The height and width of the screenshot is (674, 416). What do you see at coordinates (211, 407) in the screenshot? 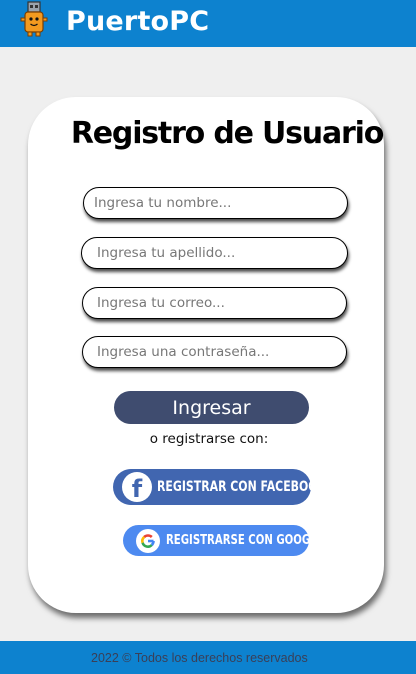
I see `submit-button: Ingresar` at bounding box center [211, 407].